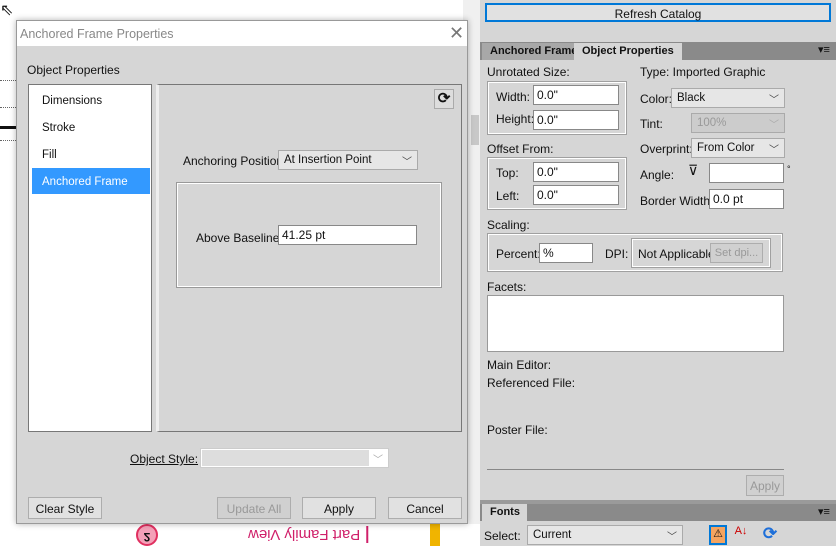 This screenshot has height=546, width=836. Describe the element at coordinates (91, 127) in the screenshot. I see `nav-item-stroke: Stroke` at that location.